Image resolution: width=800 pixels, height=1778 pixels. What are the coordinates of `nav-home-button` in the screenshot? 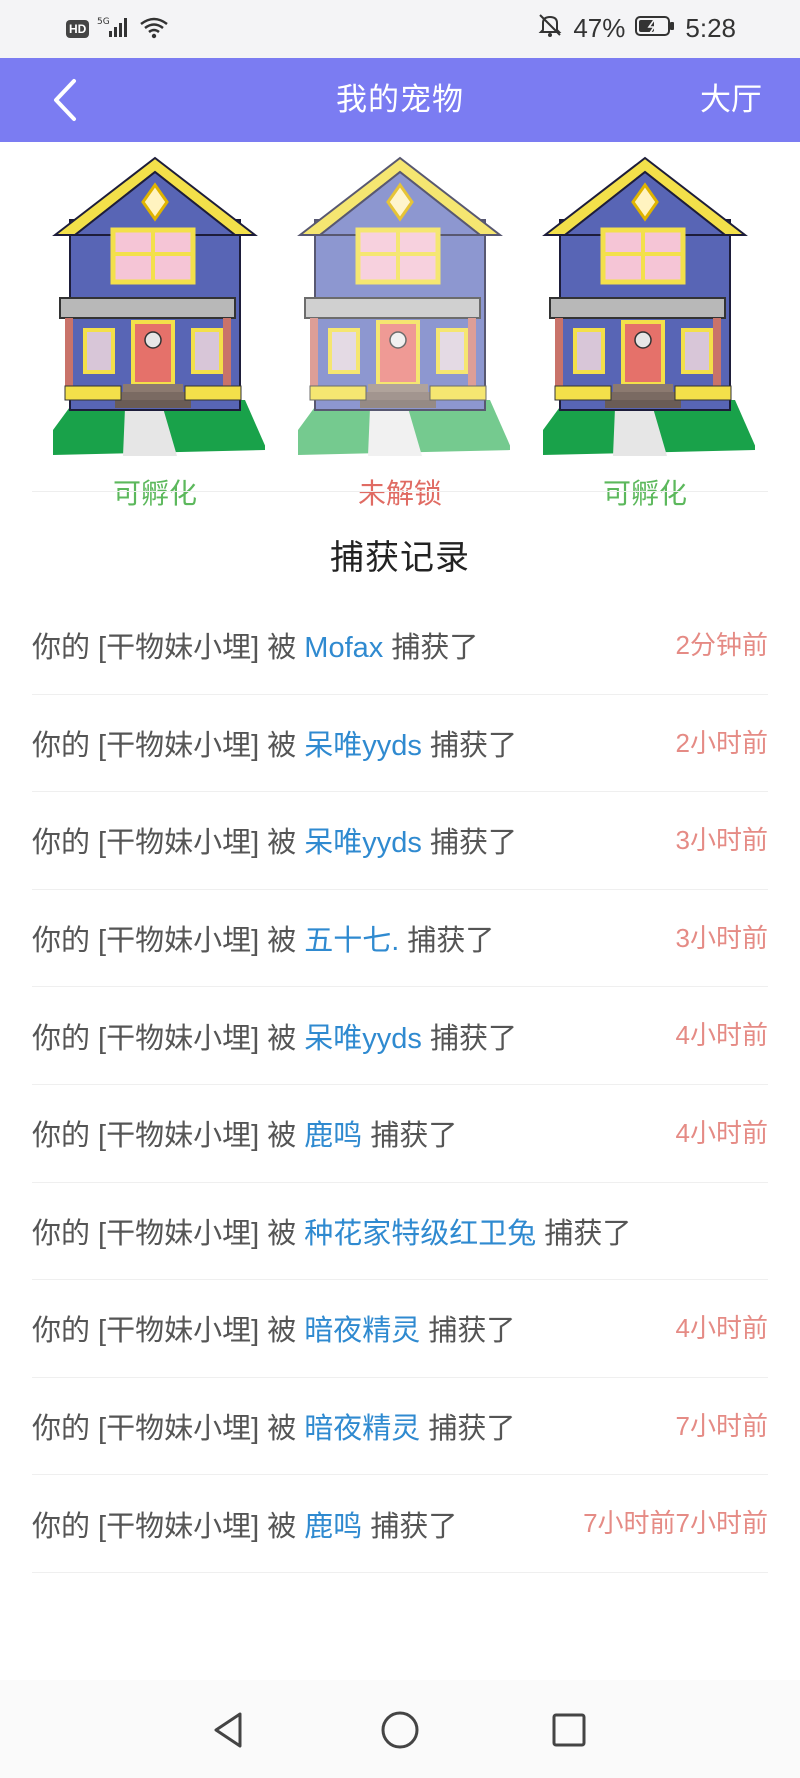 It's located at (400, 1730).